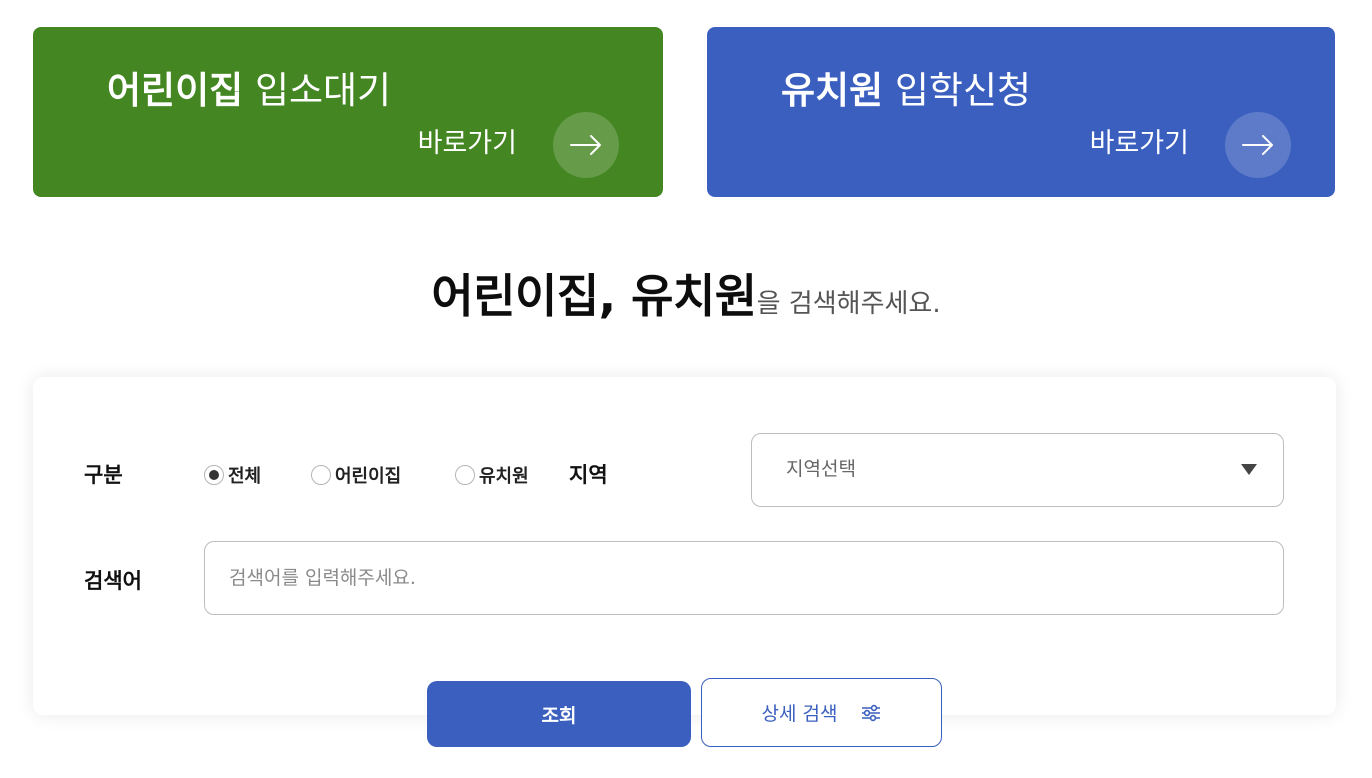 This screenshot has height=778, width=1372. Describe the element at coordinates (848, 304) in the screenshot. I see `search-heading-rest: 을 검색해주세요.` at that location.